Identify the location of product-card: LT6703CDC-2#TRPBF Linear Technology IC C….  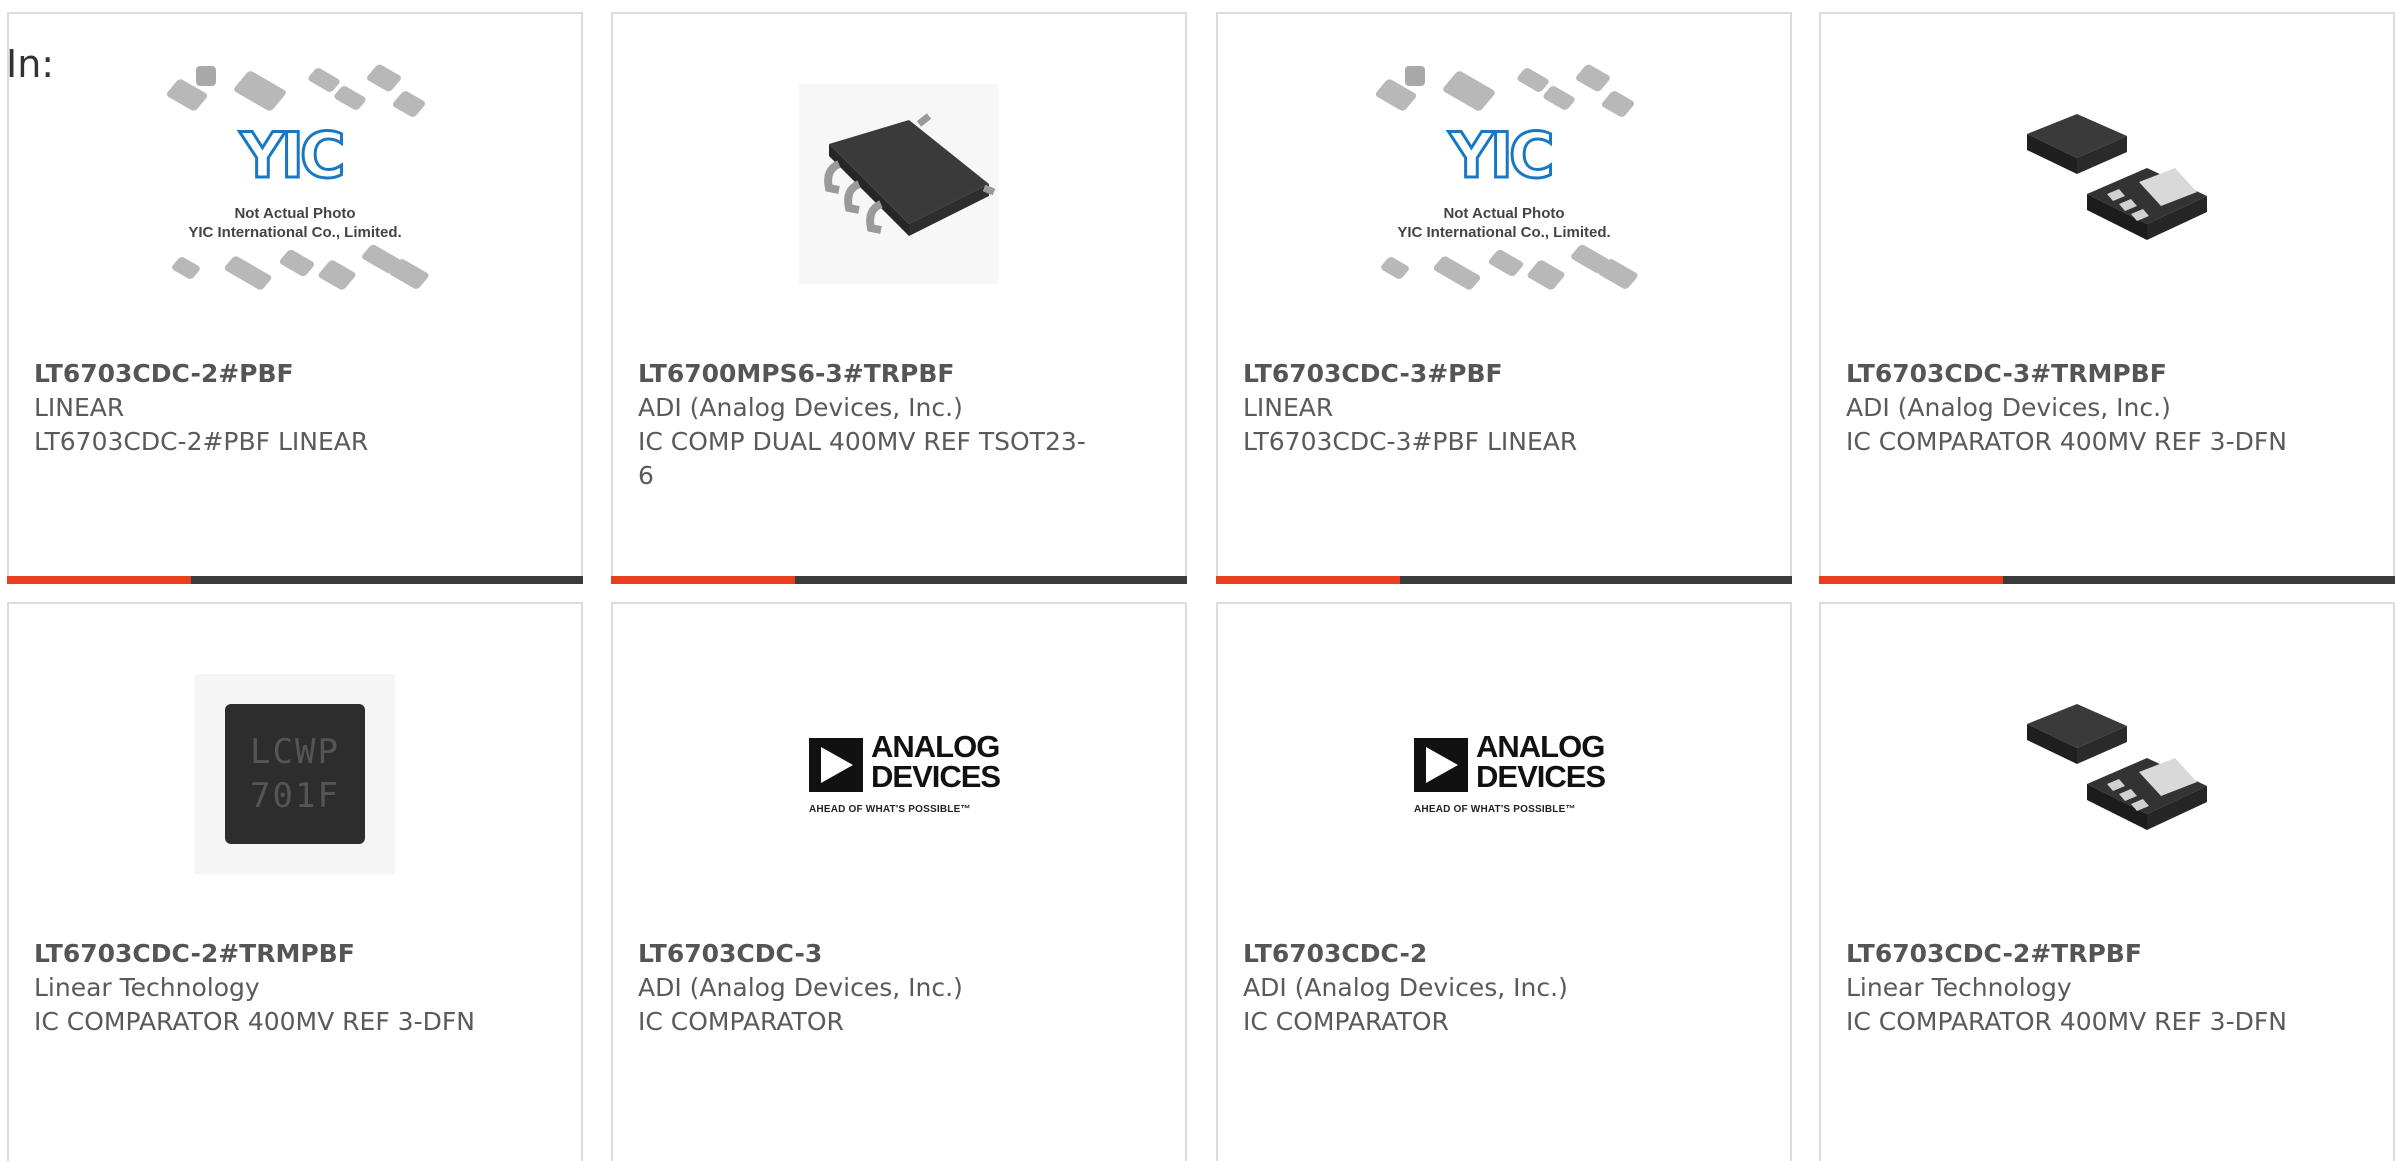
(2107, 881).